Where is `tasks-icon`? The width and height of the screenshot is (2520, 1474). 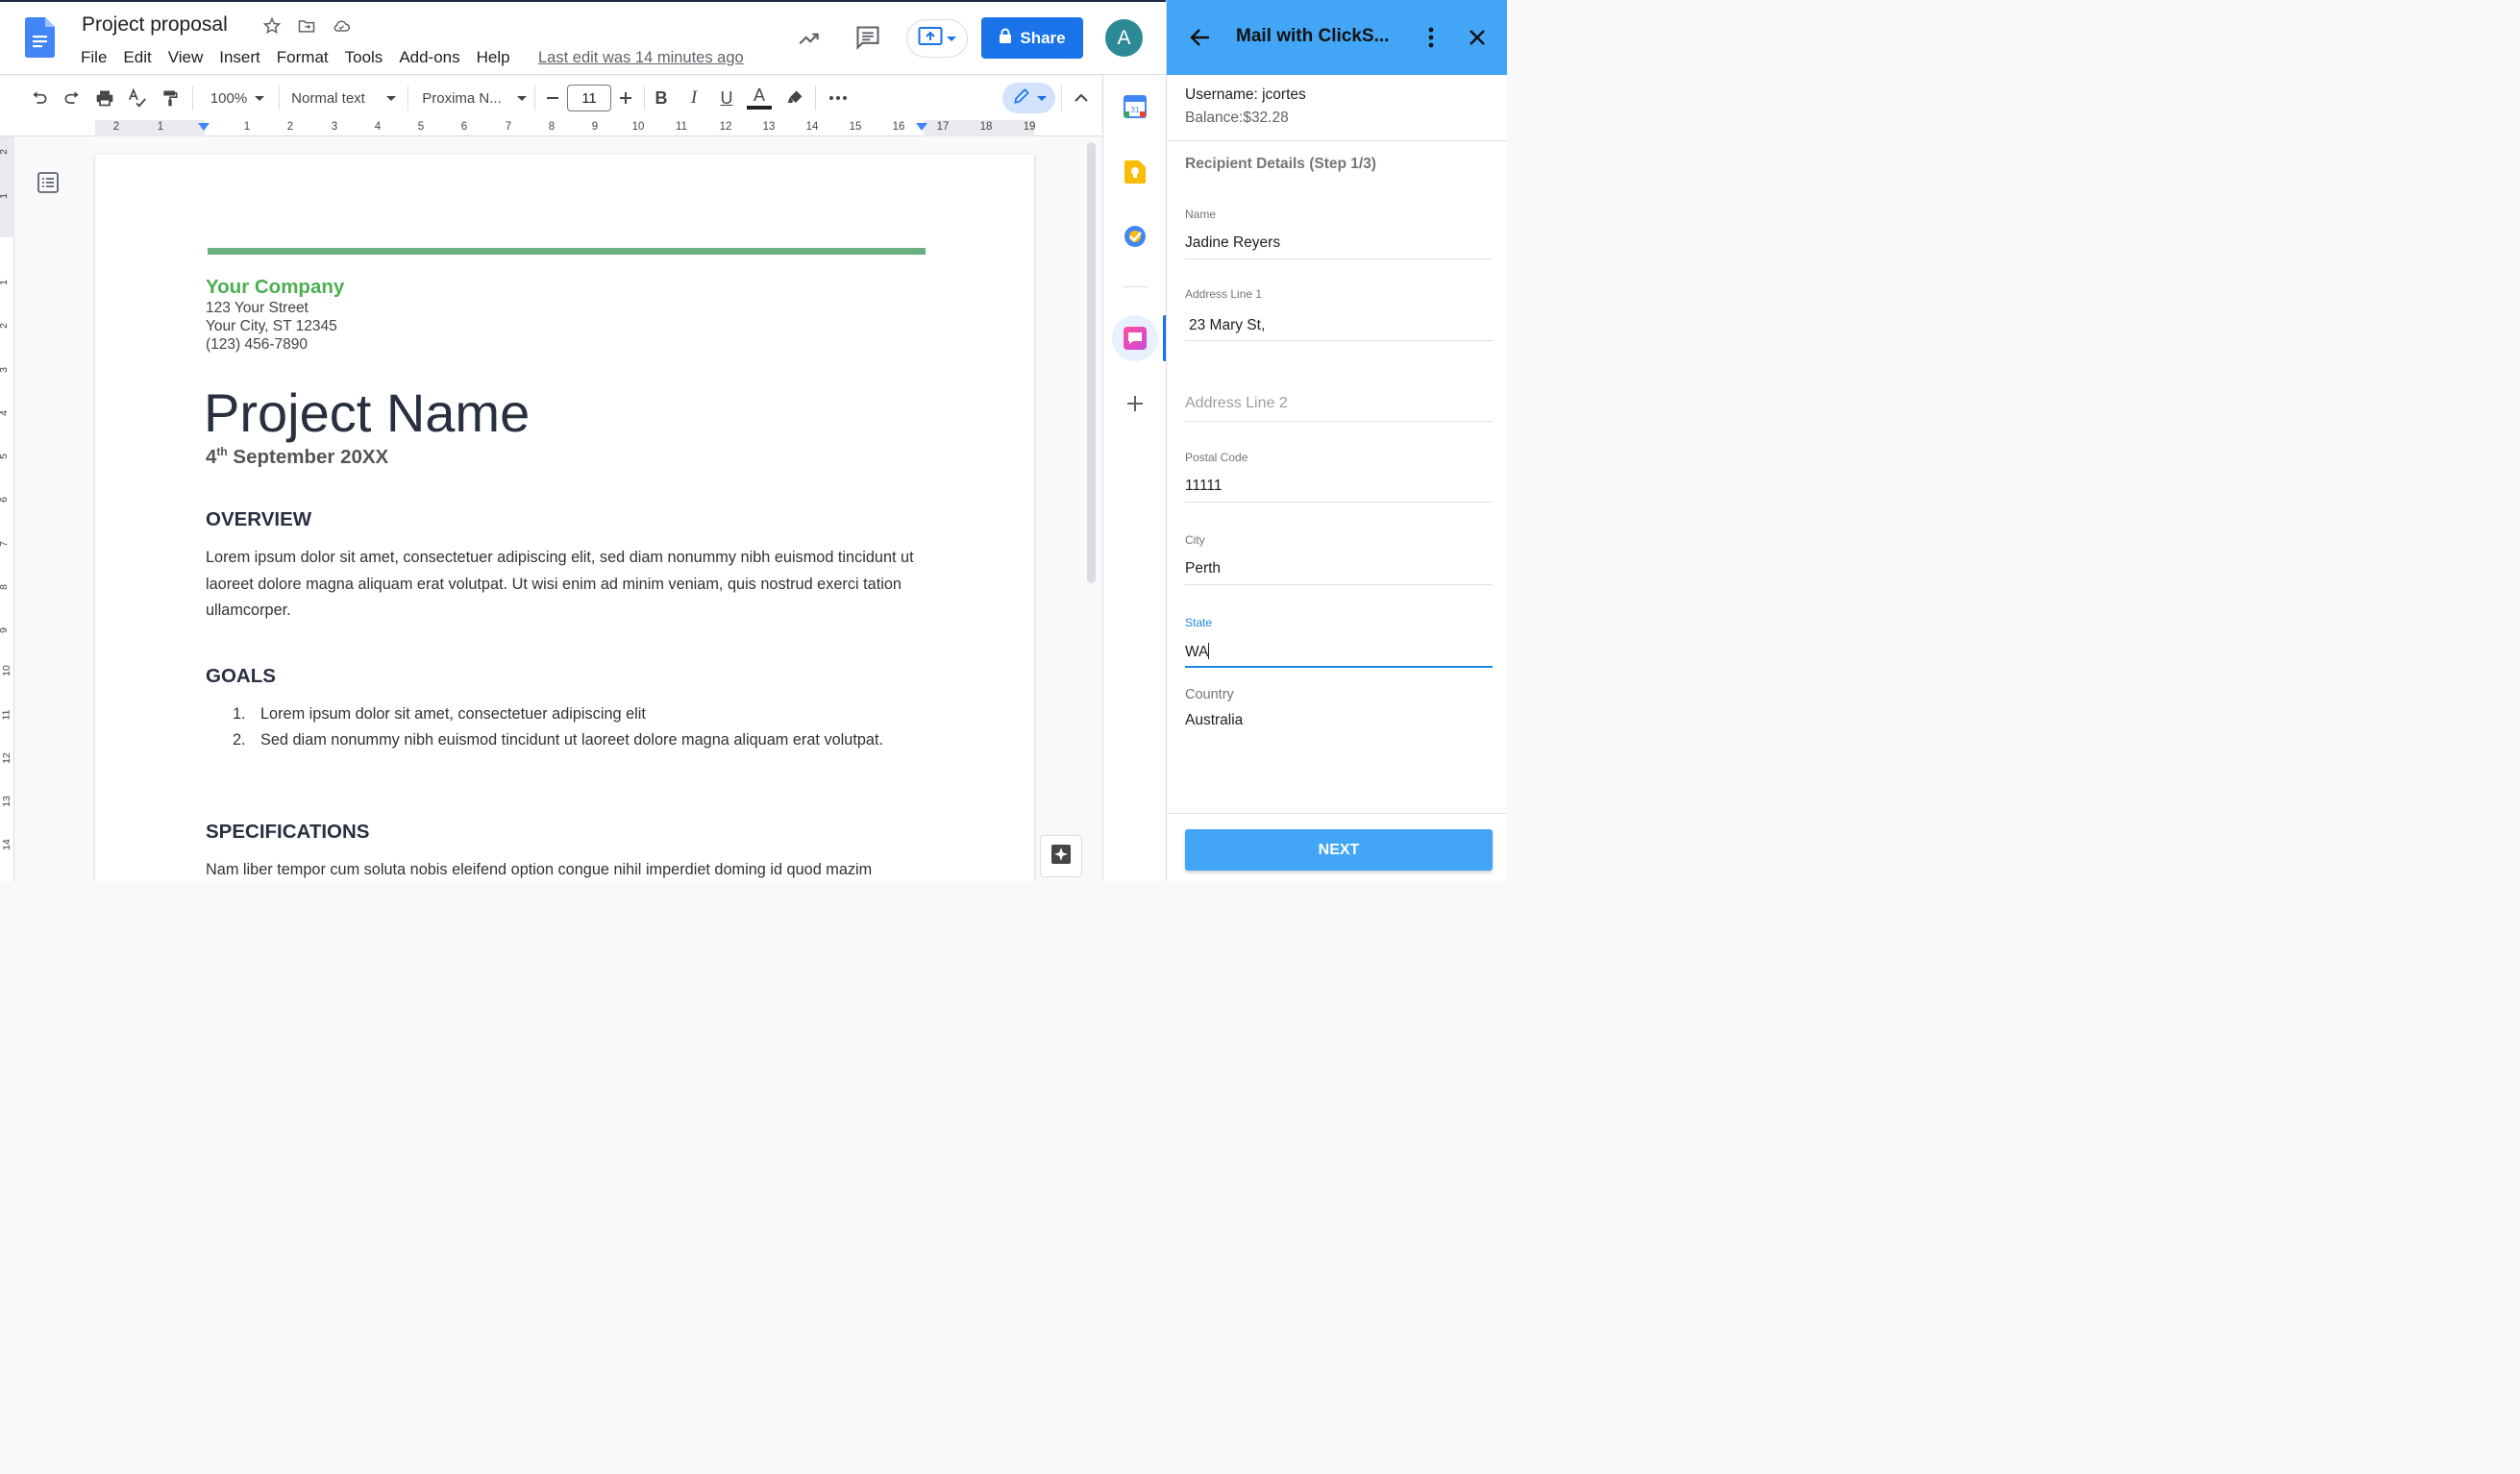 tasks-icon is located at coordinates (1136, 236).